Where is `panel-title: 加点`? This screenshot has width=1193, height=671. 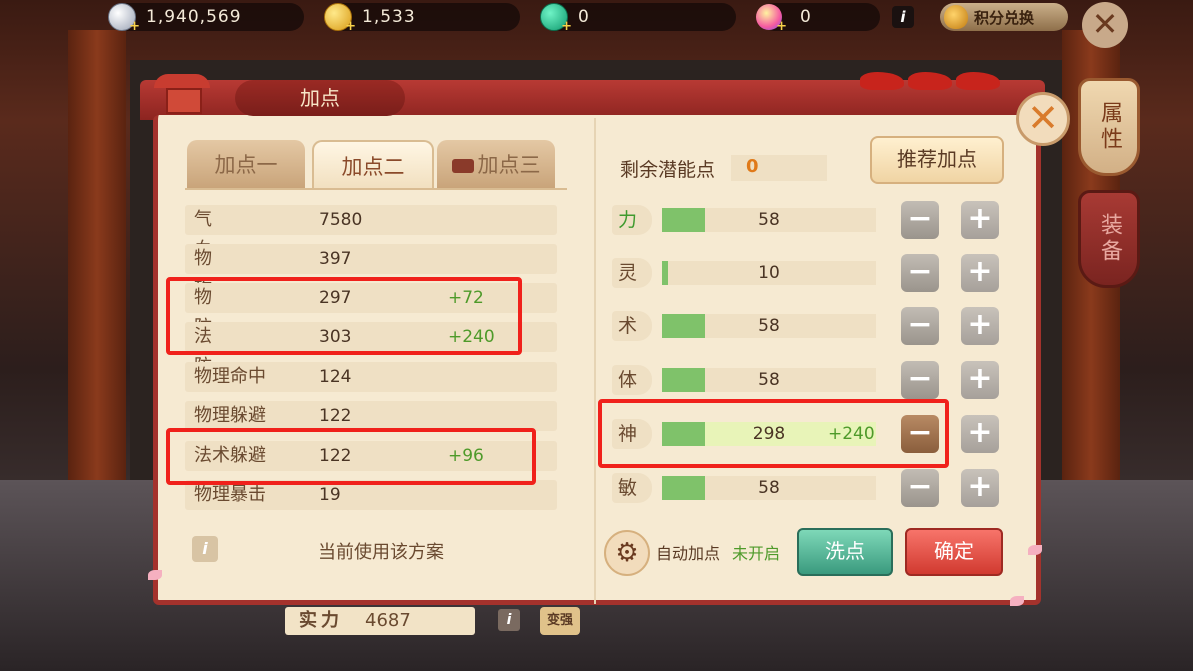 panel-title: 加点 is located at coordinates (320, 98).